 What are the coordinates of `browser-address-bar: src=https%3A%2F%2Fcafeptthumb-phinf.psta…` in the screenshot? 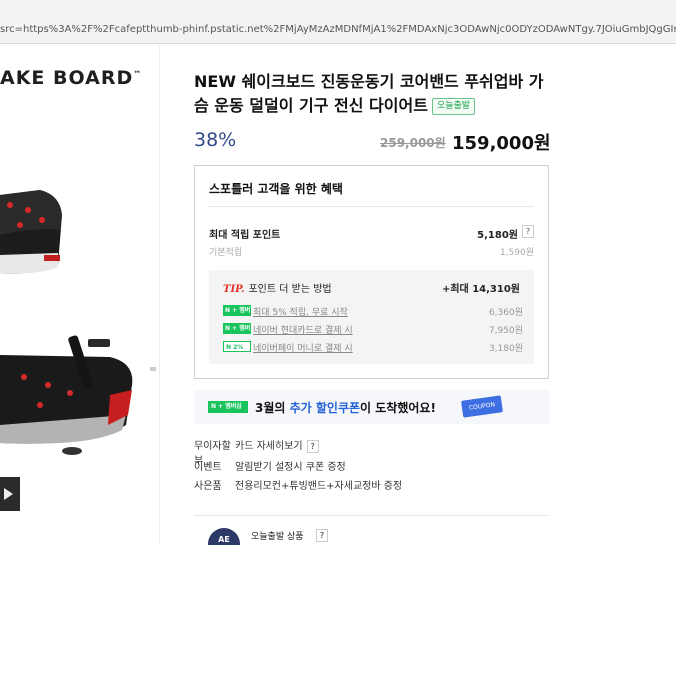 It's located at (338, 22).